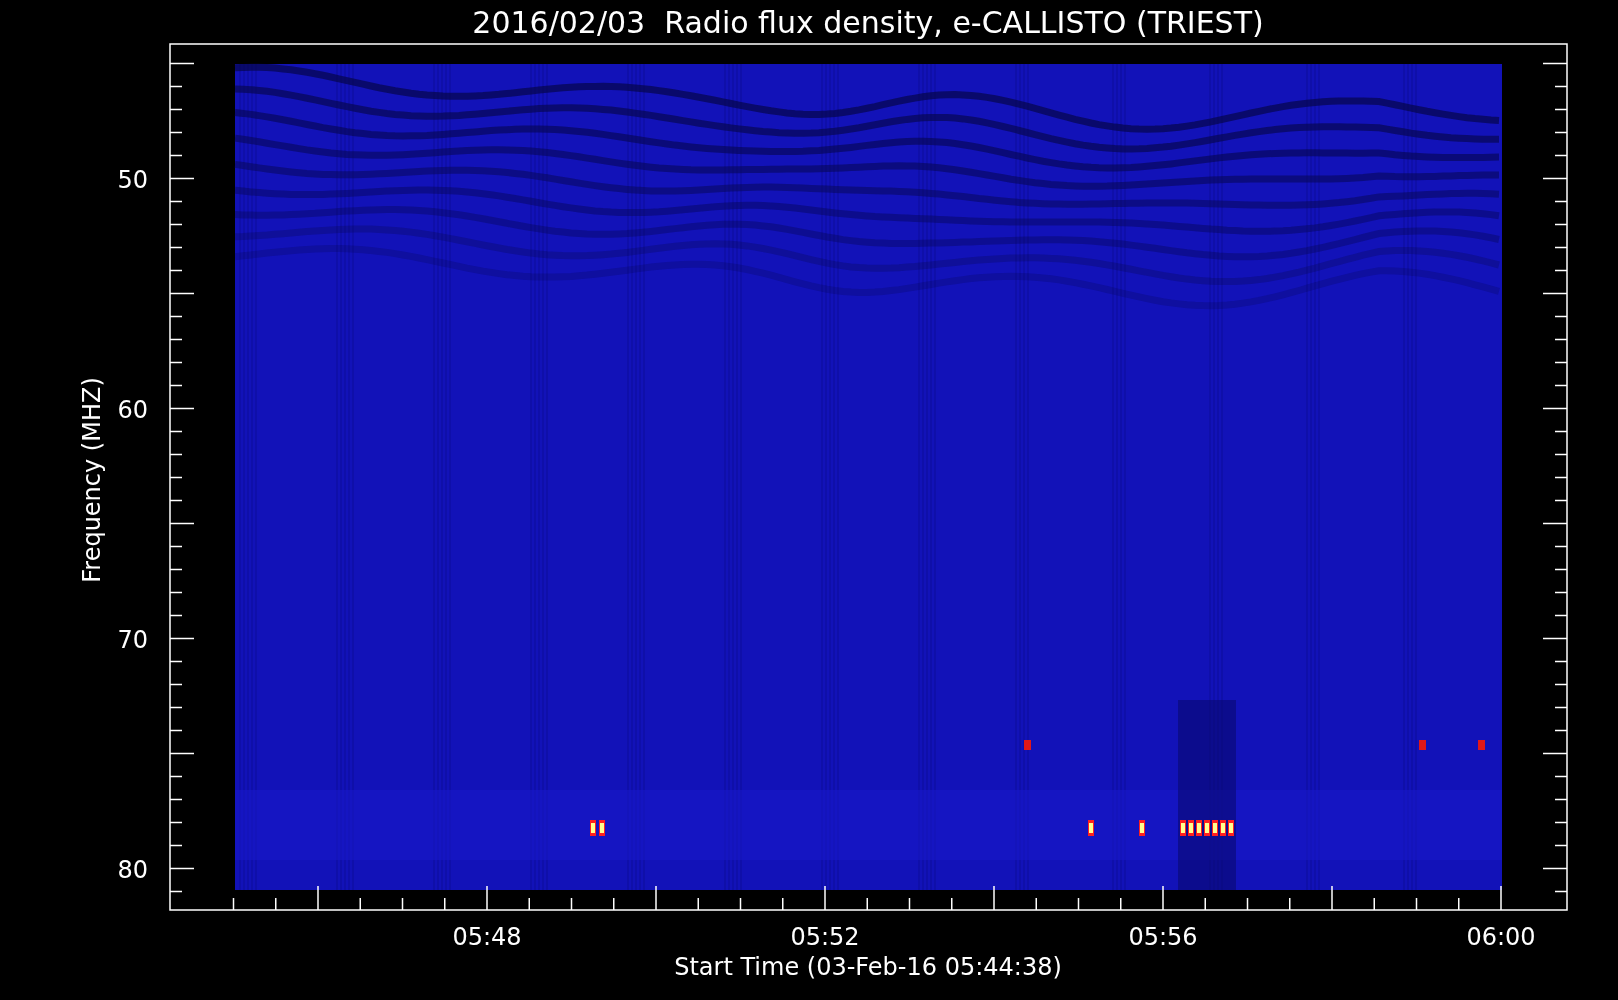  I want to click on x-axis-label: Start Time (03-Feb-16 05:44:38), so click(868, 967).